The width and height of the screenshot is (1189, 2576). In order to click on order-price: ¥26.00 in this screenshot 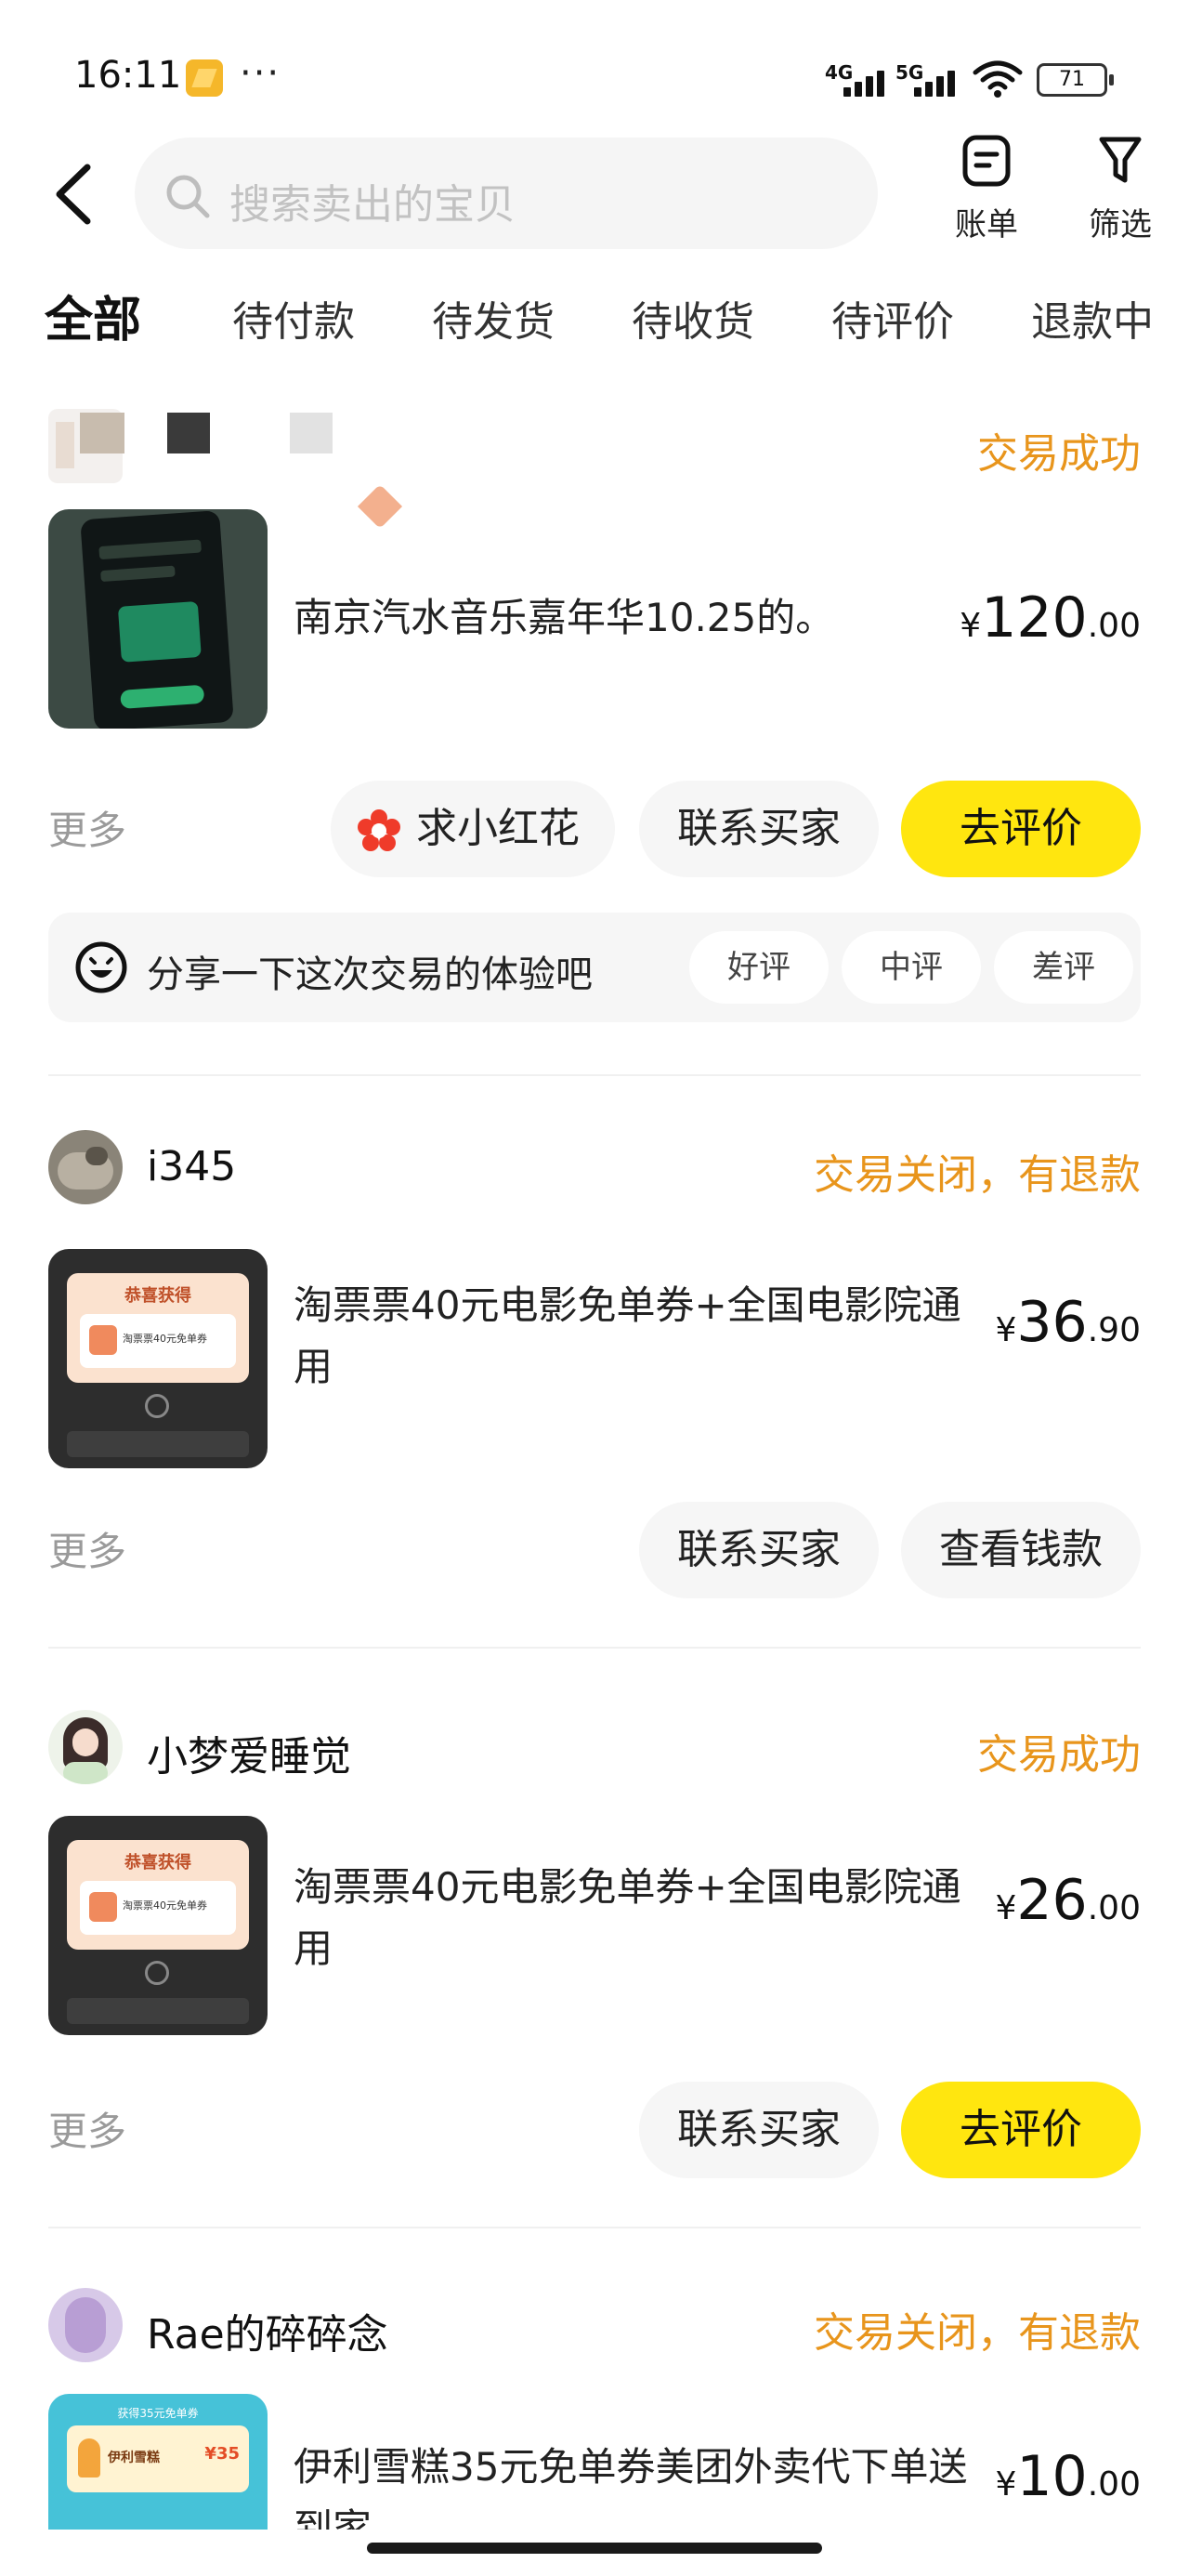, I will do `click(1068, 1900)`.